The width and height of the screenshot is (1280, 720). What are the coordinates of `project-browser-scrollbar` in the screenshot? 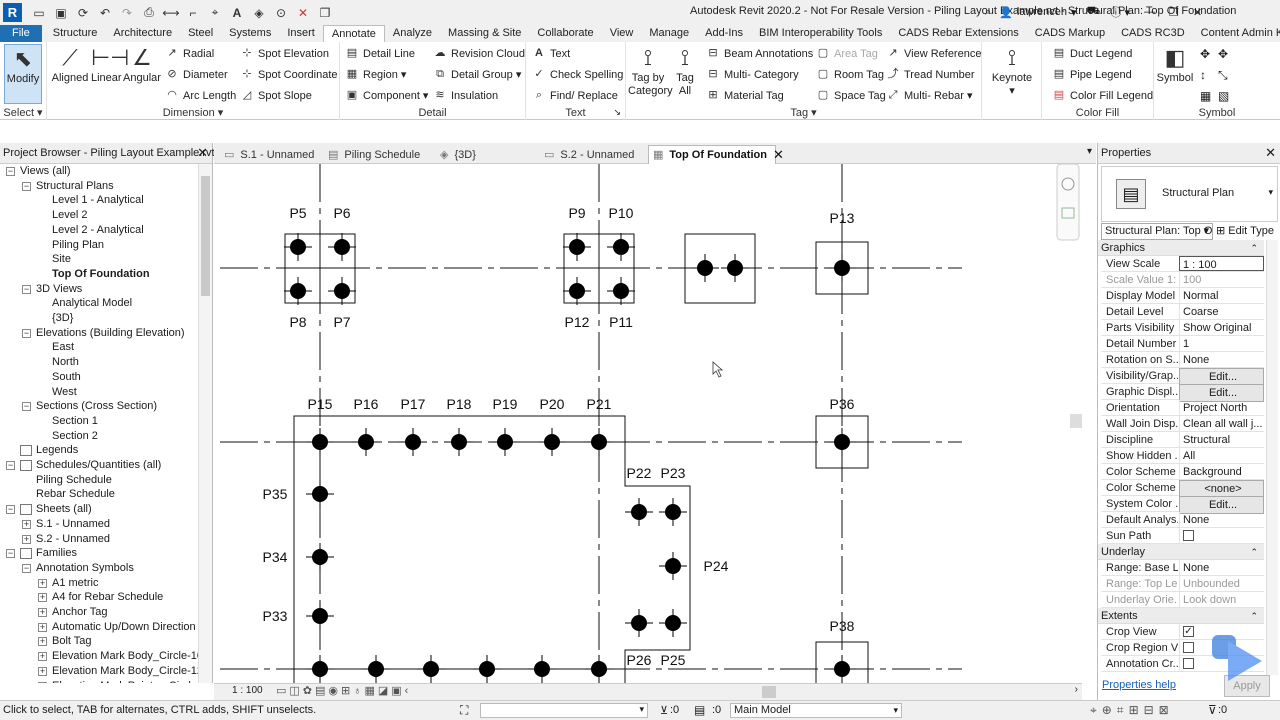 It's located at (205, 423).